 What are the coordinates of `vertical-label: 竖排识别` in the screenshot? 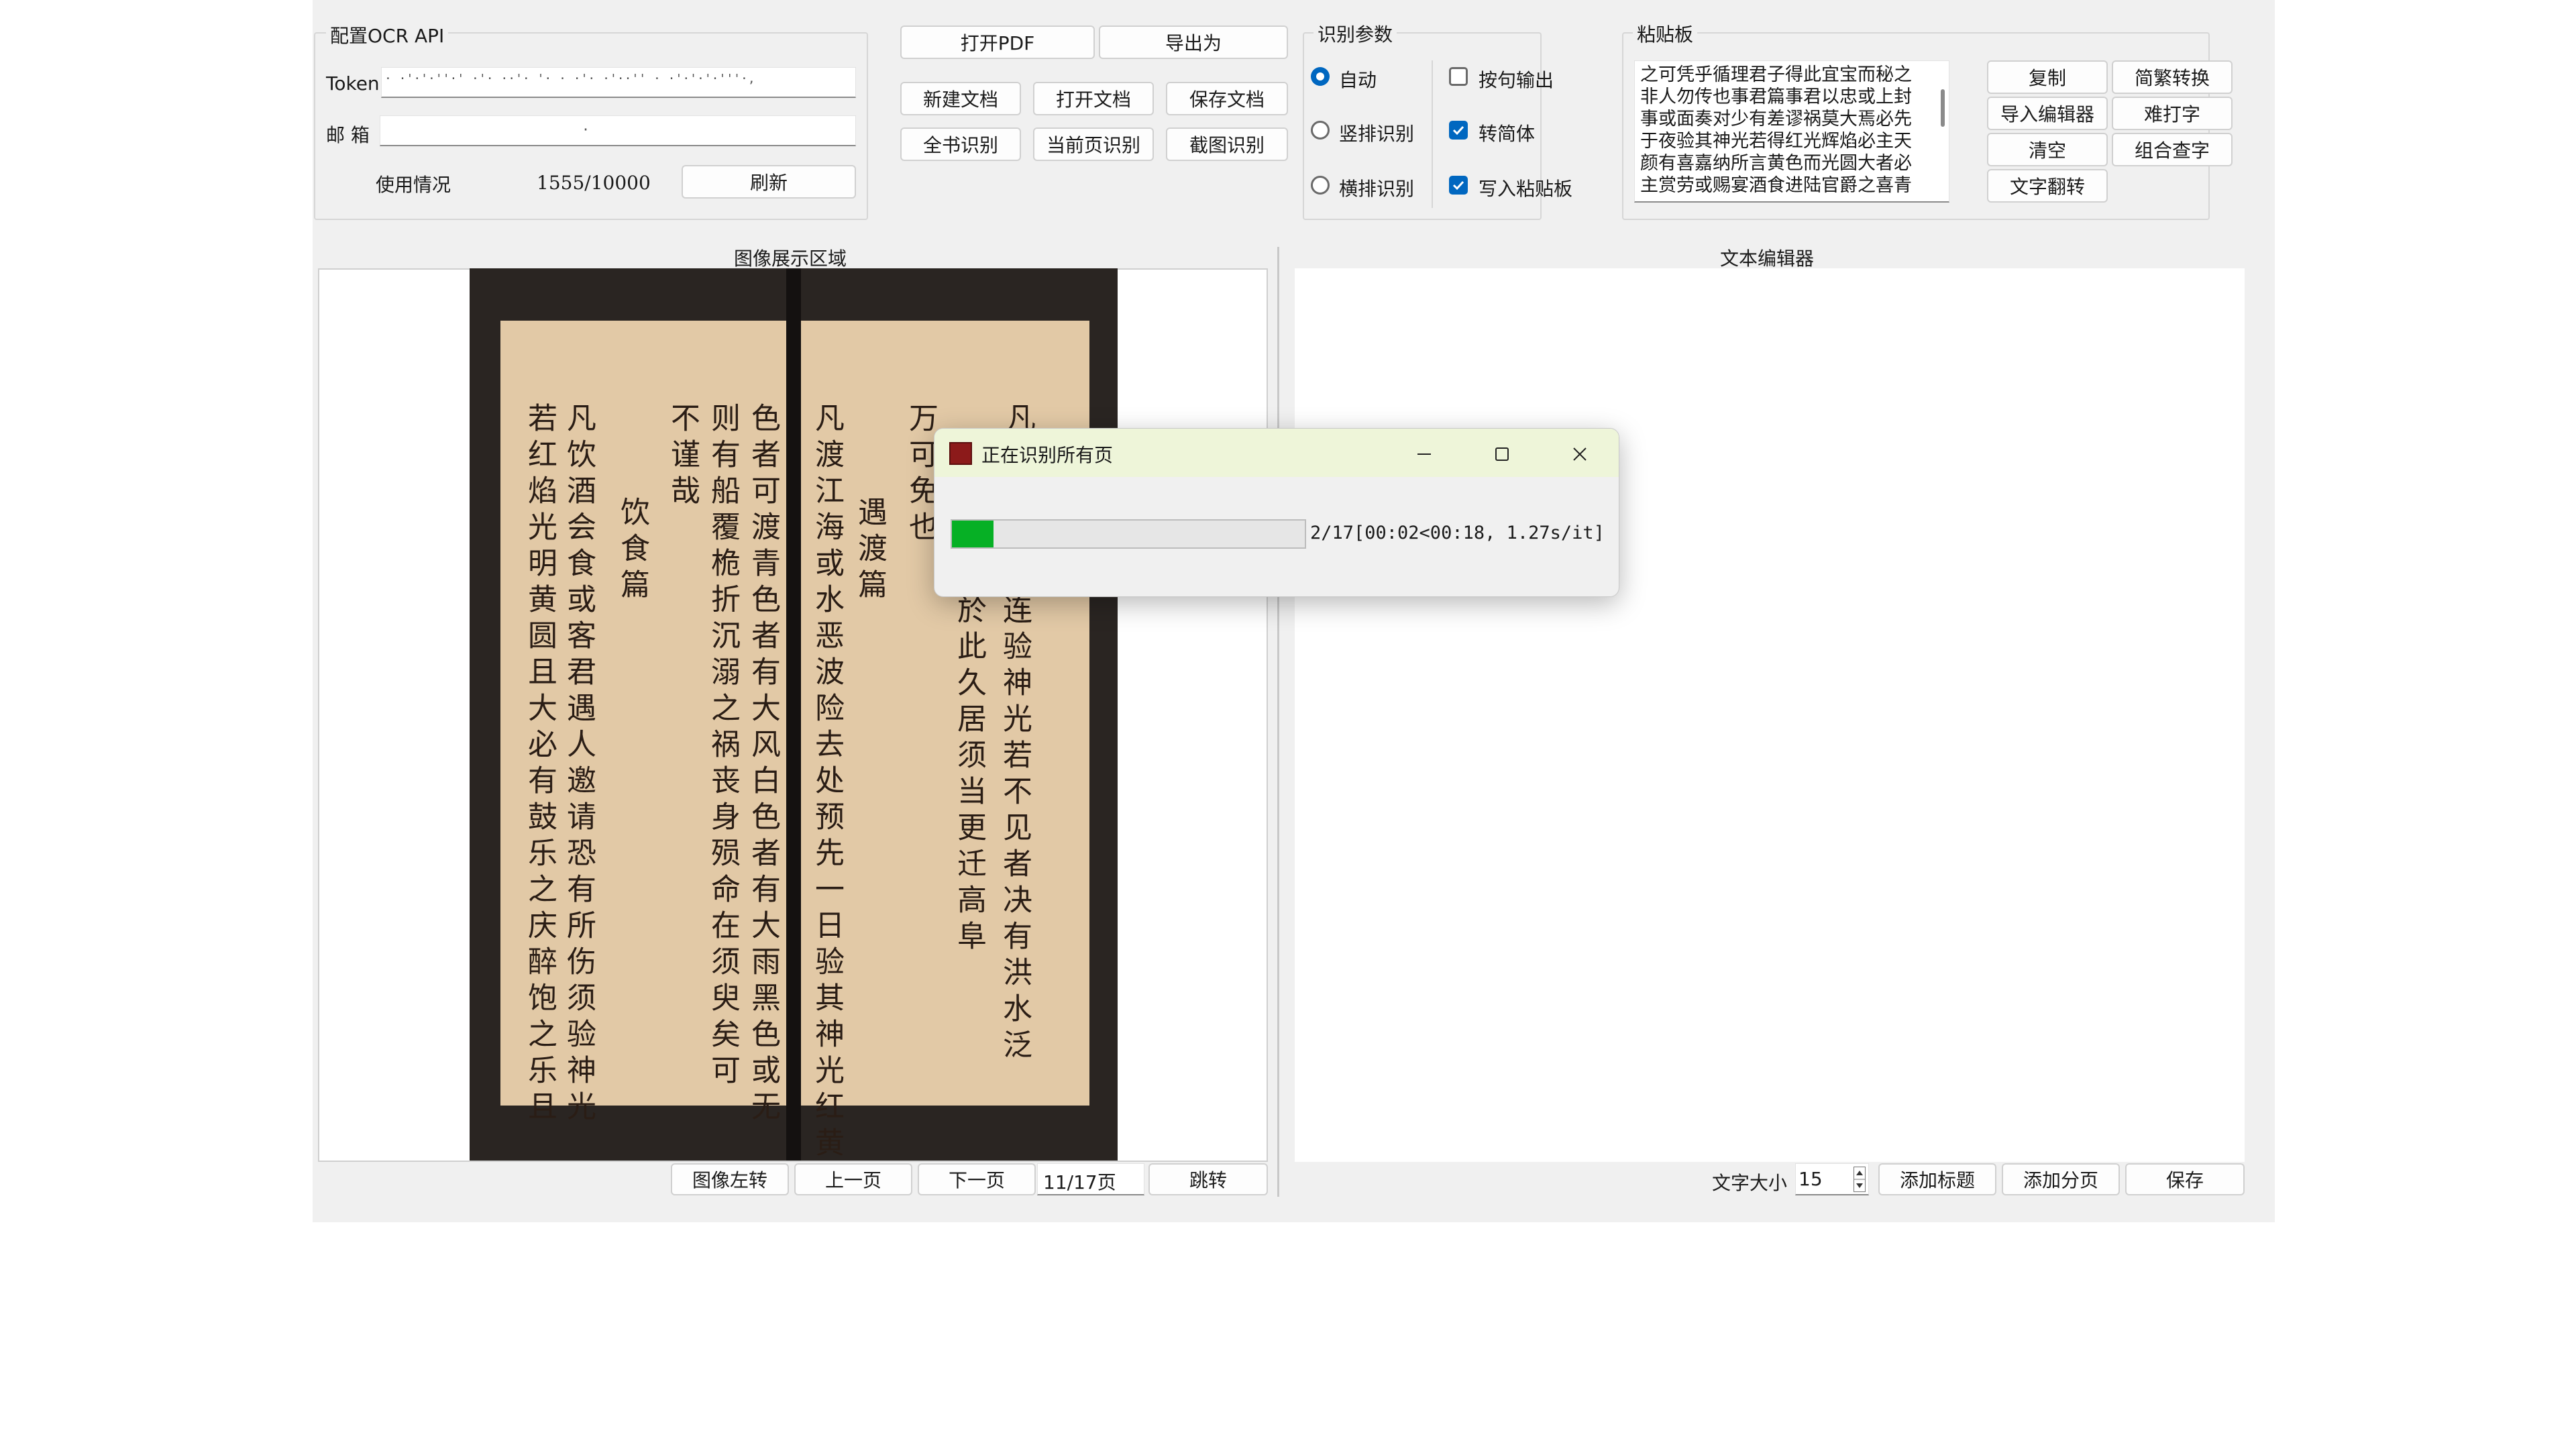 It's located at (1377, 134).